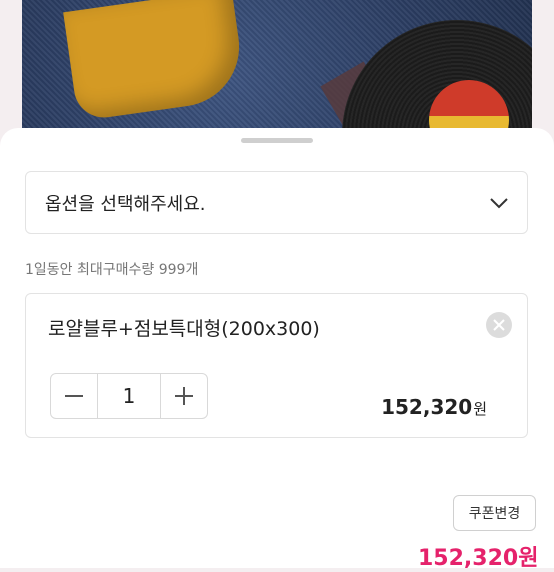 The width and height of the screenshot is (554, 572). I want to click on selected-option-name: 로얄블루+점보특대형(200x300), so click(184, 329).